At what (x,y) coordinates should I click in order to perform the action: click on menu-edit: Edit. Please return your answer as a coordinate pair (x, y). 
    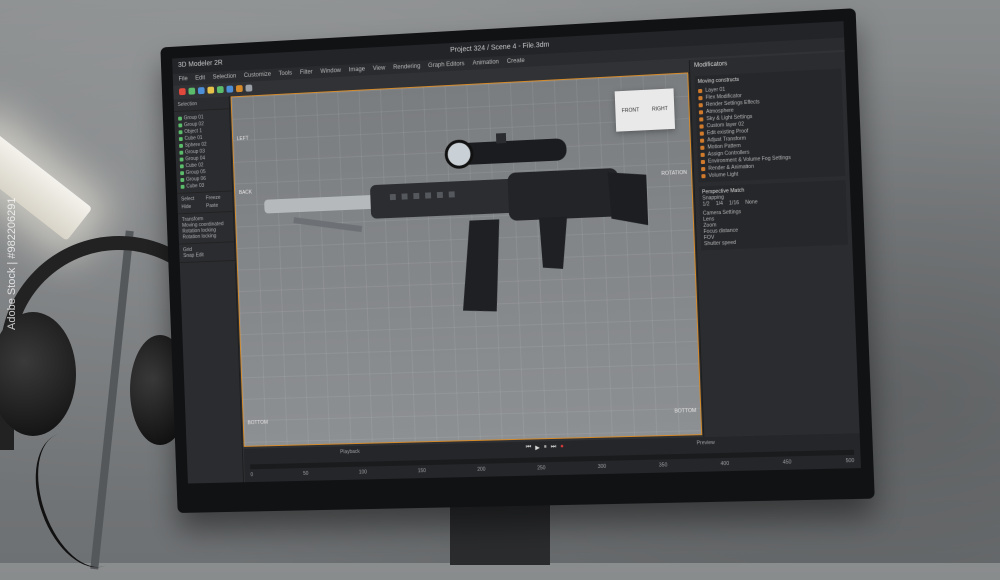
    Looking at the image, I should click on (200, 78).